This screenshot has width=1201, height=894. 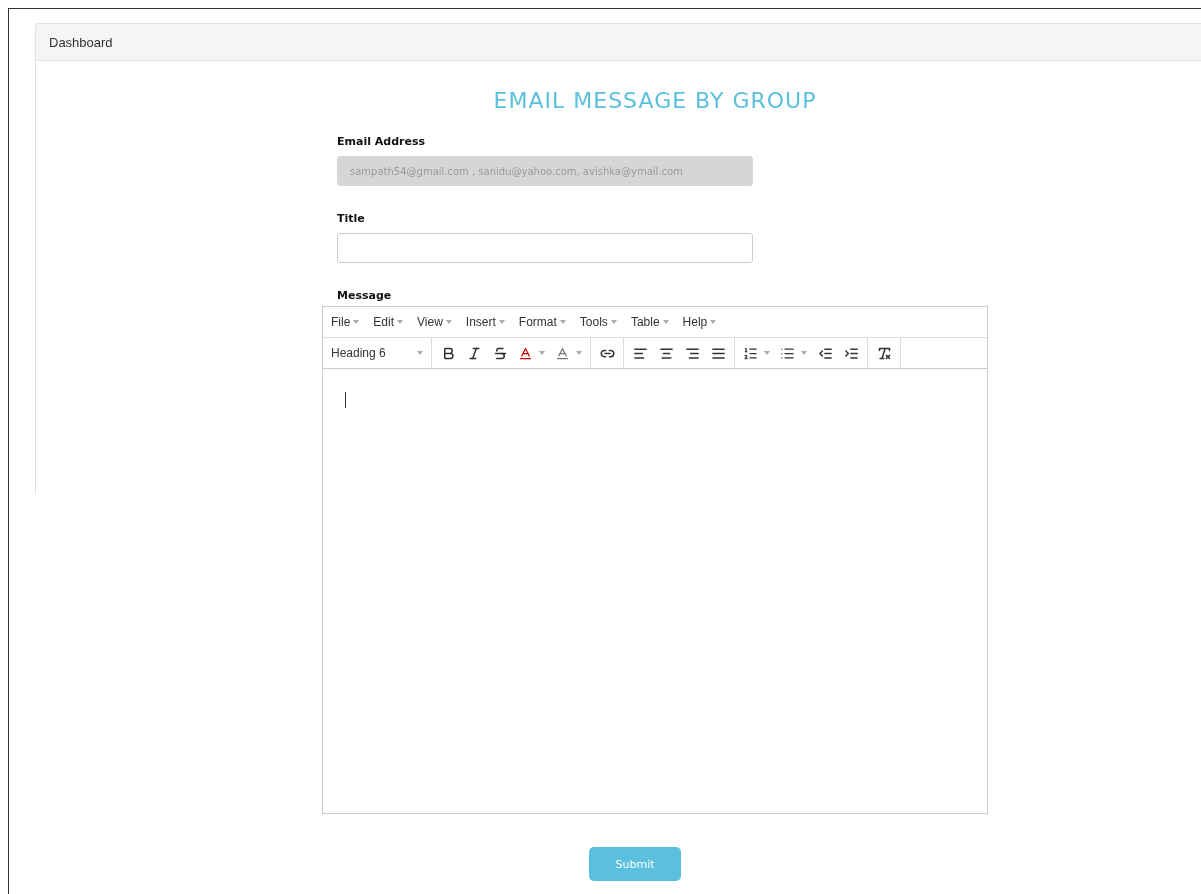 I want to click on field-label: Message, so click(x=365, y=295).